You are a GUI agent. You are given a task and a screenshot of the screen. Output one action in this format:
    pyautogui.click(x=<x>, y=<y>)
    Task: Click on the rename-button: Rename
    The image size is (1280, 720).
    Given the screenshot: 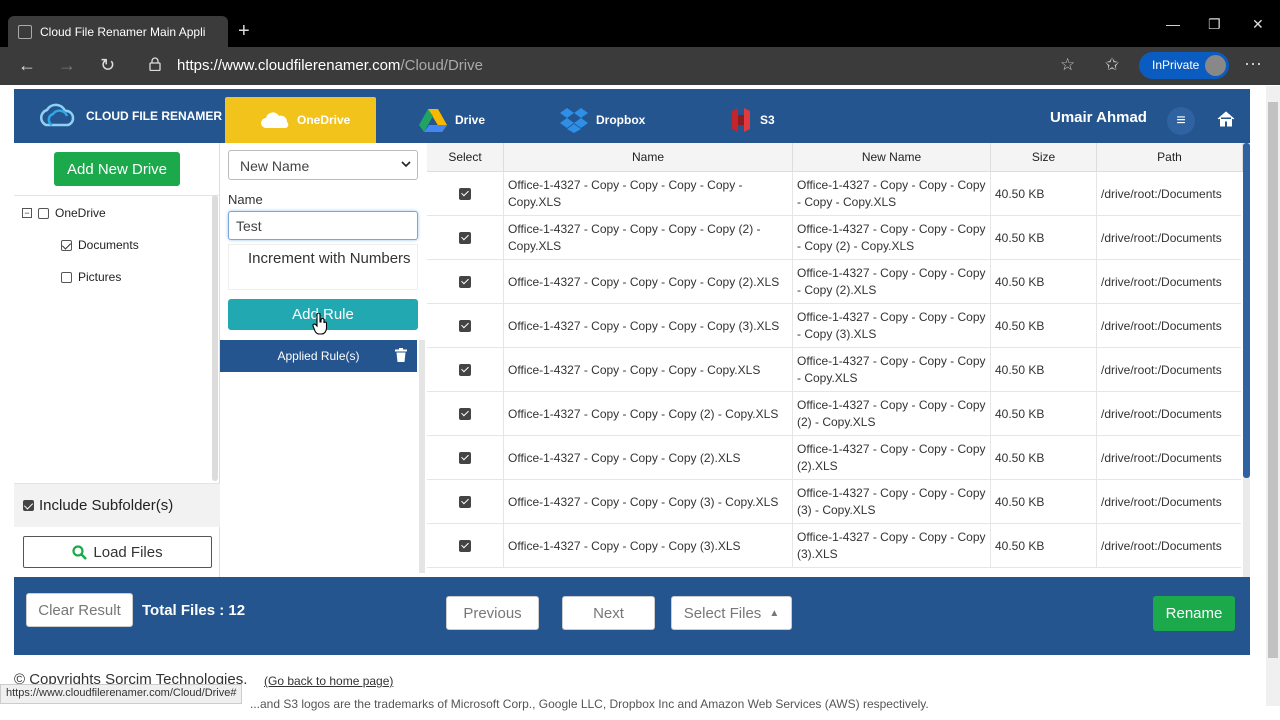 What is the action you would take?
    pyautogui.click(x=1194, y=613)
    